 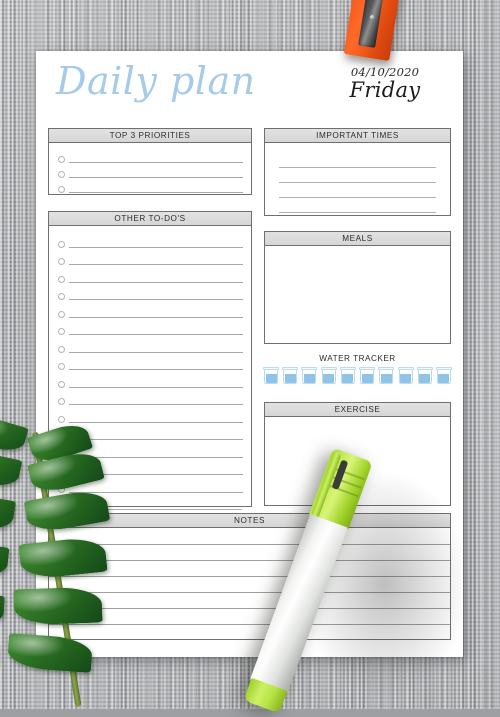 What do you see at coordinates (150, 135) in the screenshot?
I see `top-priorities-header: TOP 3 PRIORITIES` at bounding box center [150, 135].